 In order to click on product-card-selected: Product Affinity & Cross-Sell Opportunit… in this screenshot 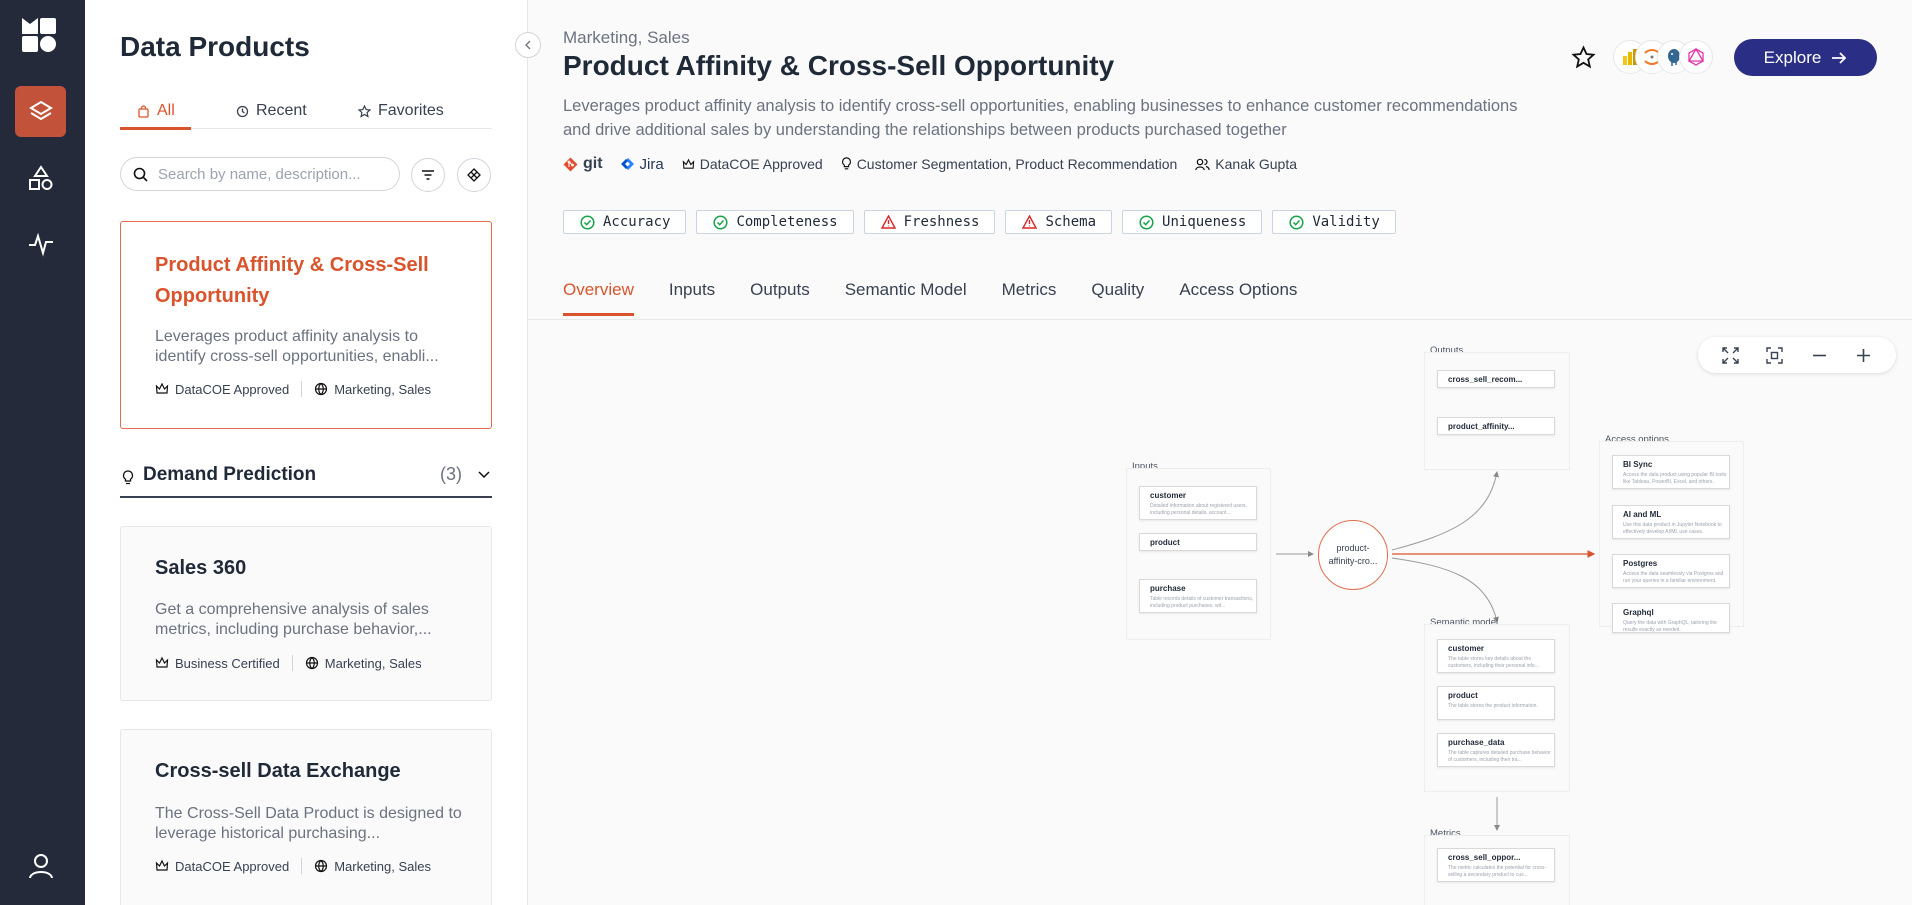, I will do `click(306, 325)`.